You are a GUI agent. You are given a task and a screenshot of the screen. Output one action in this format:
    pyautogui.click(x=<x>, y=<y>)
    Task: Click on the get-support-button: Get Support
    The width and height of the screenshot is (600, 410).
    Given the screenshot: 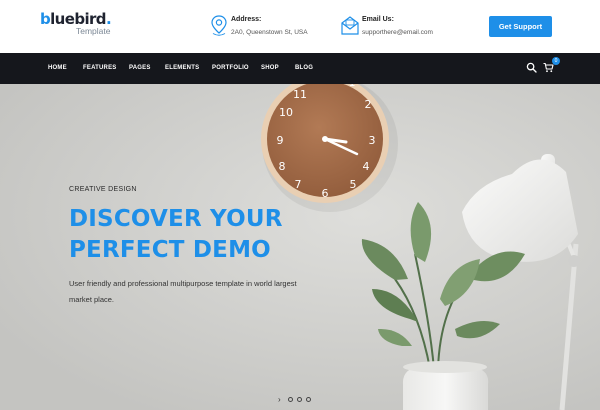 What is the action you would take?
    pyautogui.click(x=520, y=26)
    